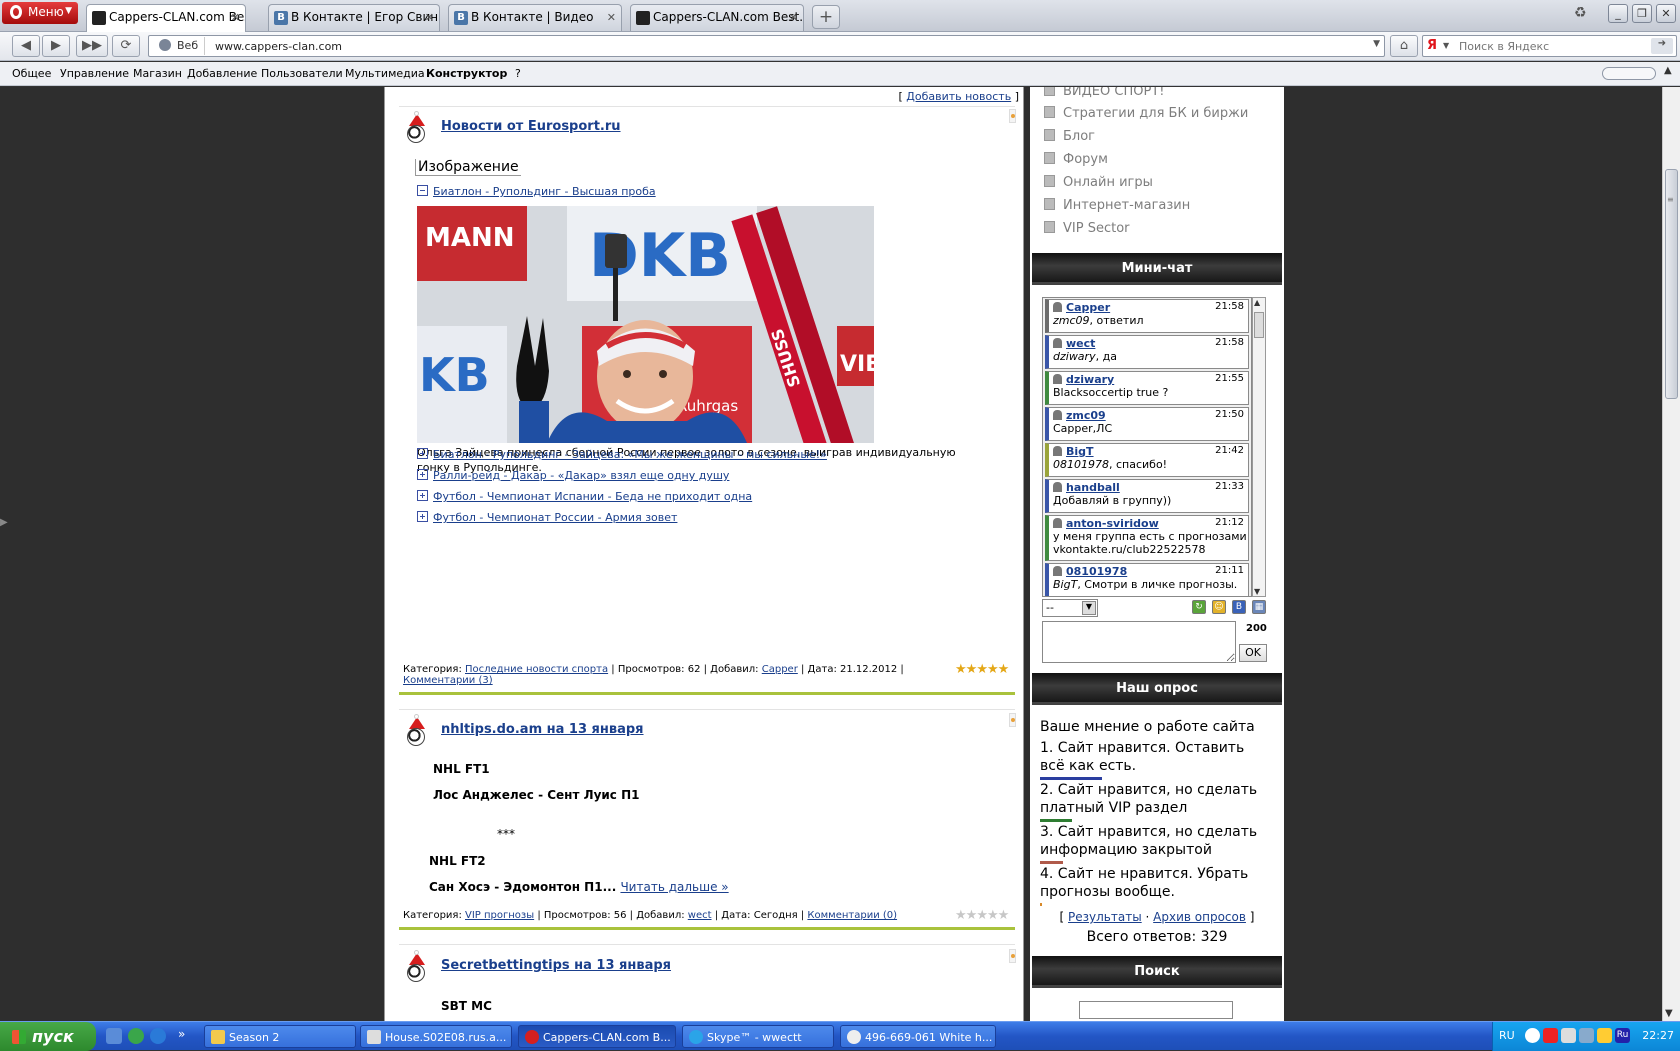 Image resolution: width=1680 pixels, height=1051 pixels. I want to click on scroll-thumb, so click(1259, 325).